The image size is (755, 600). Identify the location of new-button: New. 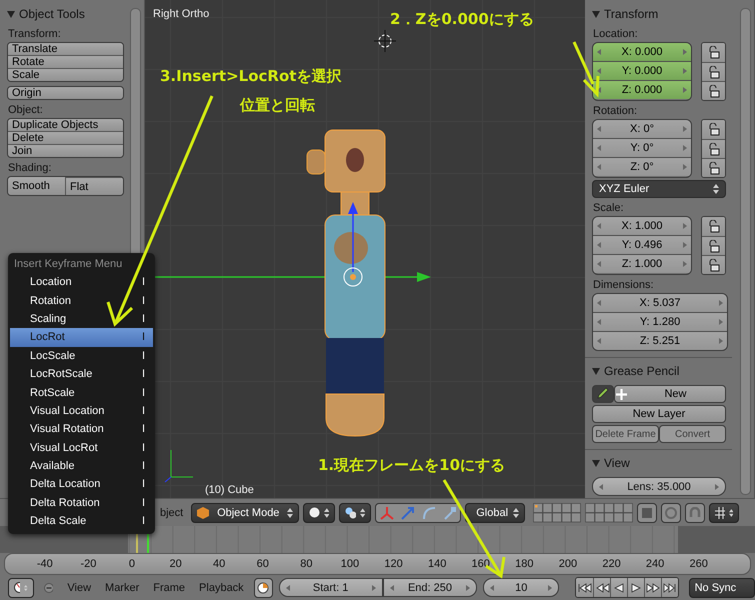
(670, 394).